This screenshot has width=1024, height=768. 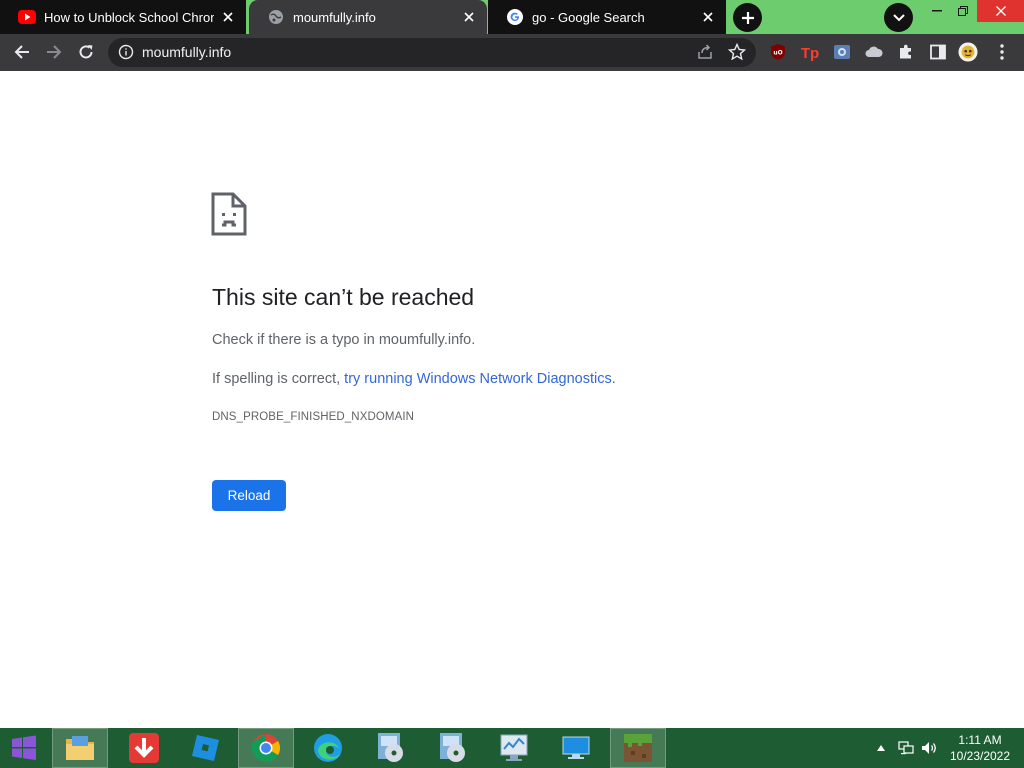 I want to click on file-explorer-taskbar-item, so click(x=80, y=748).